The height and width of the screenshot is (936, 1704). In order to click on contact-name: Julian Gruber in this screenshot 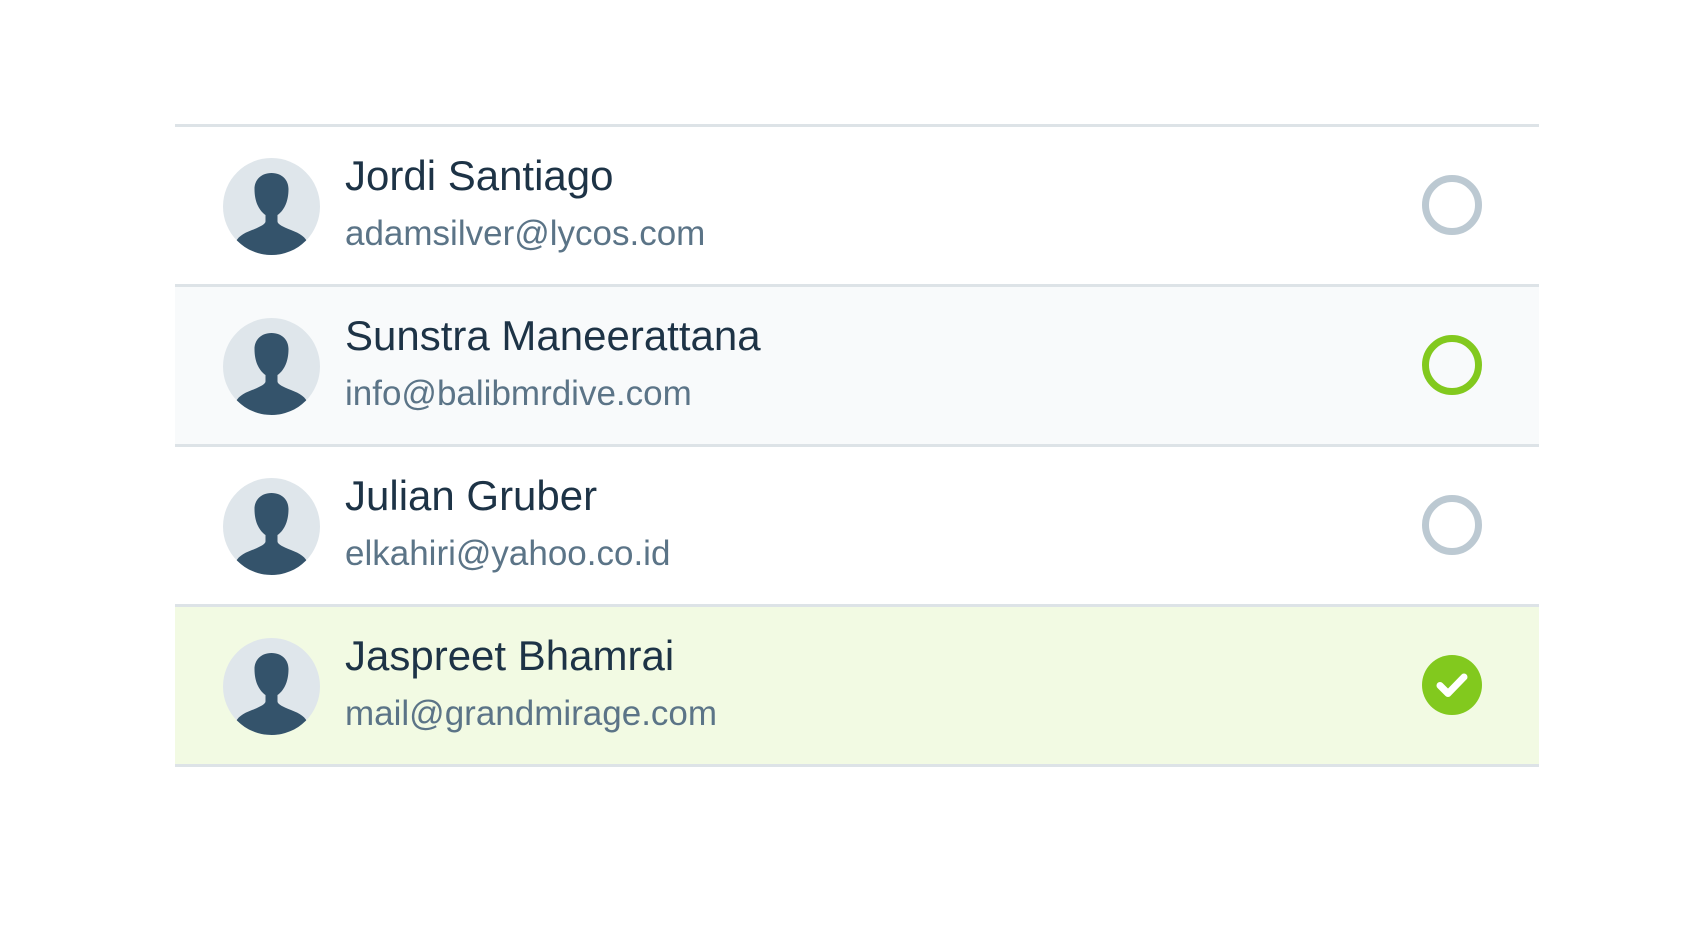, I will do `click(471, 495)`.